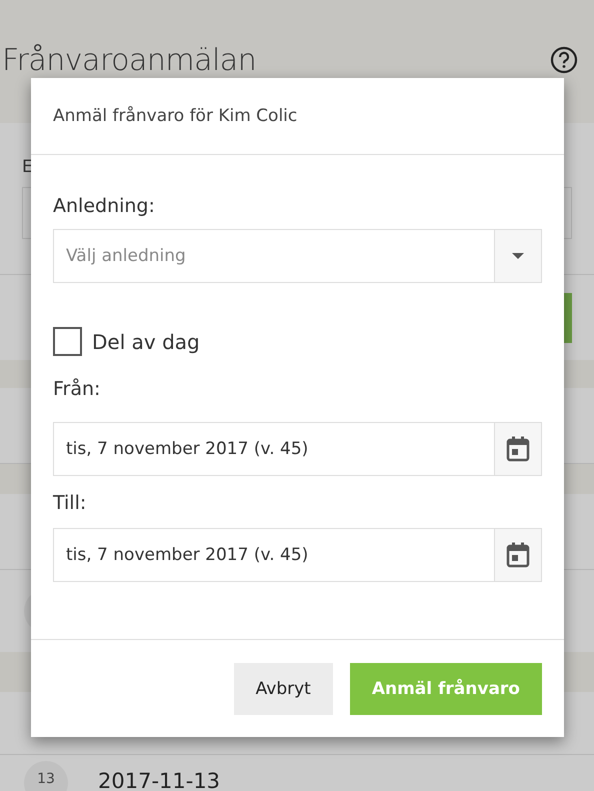 Image resolution: width=594 pixels, height=791 pixels. Describe the element at coordinates (159, 780) in the screenshot. I see `entry-date: 2017-11-13` at that location.